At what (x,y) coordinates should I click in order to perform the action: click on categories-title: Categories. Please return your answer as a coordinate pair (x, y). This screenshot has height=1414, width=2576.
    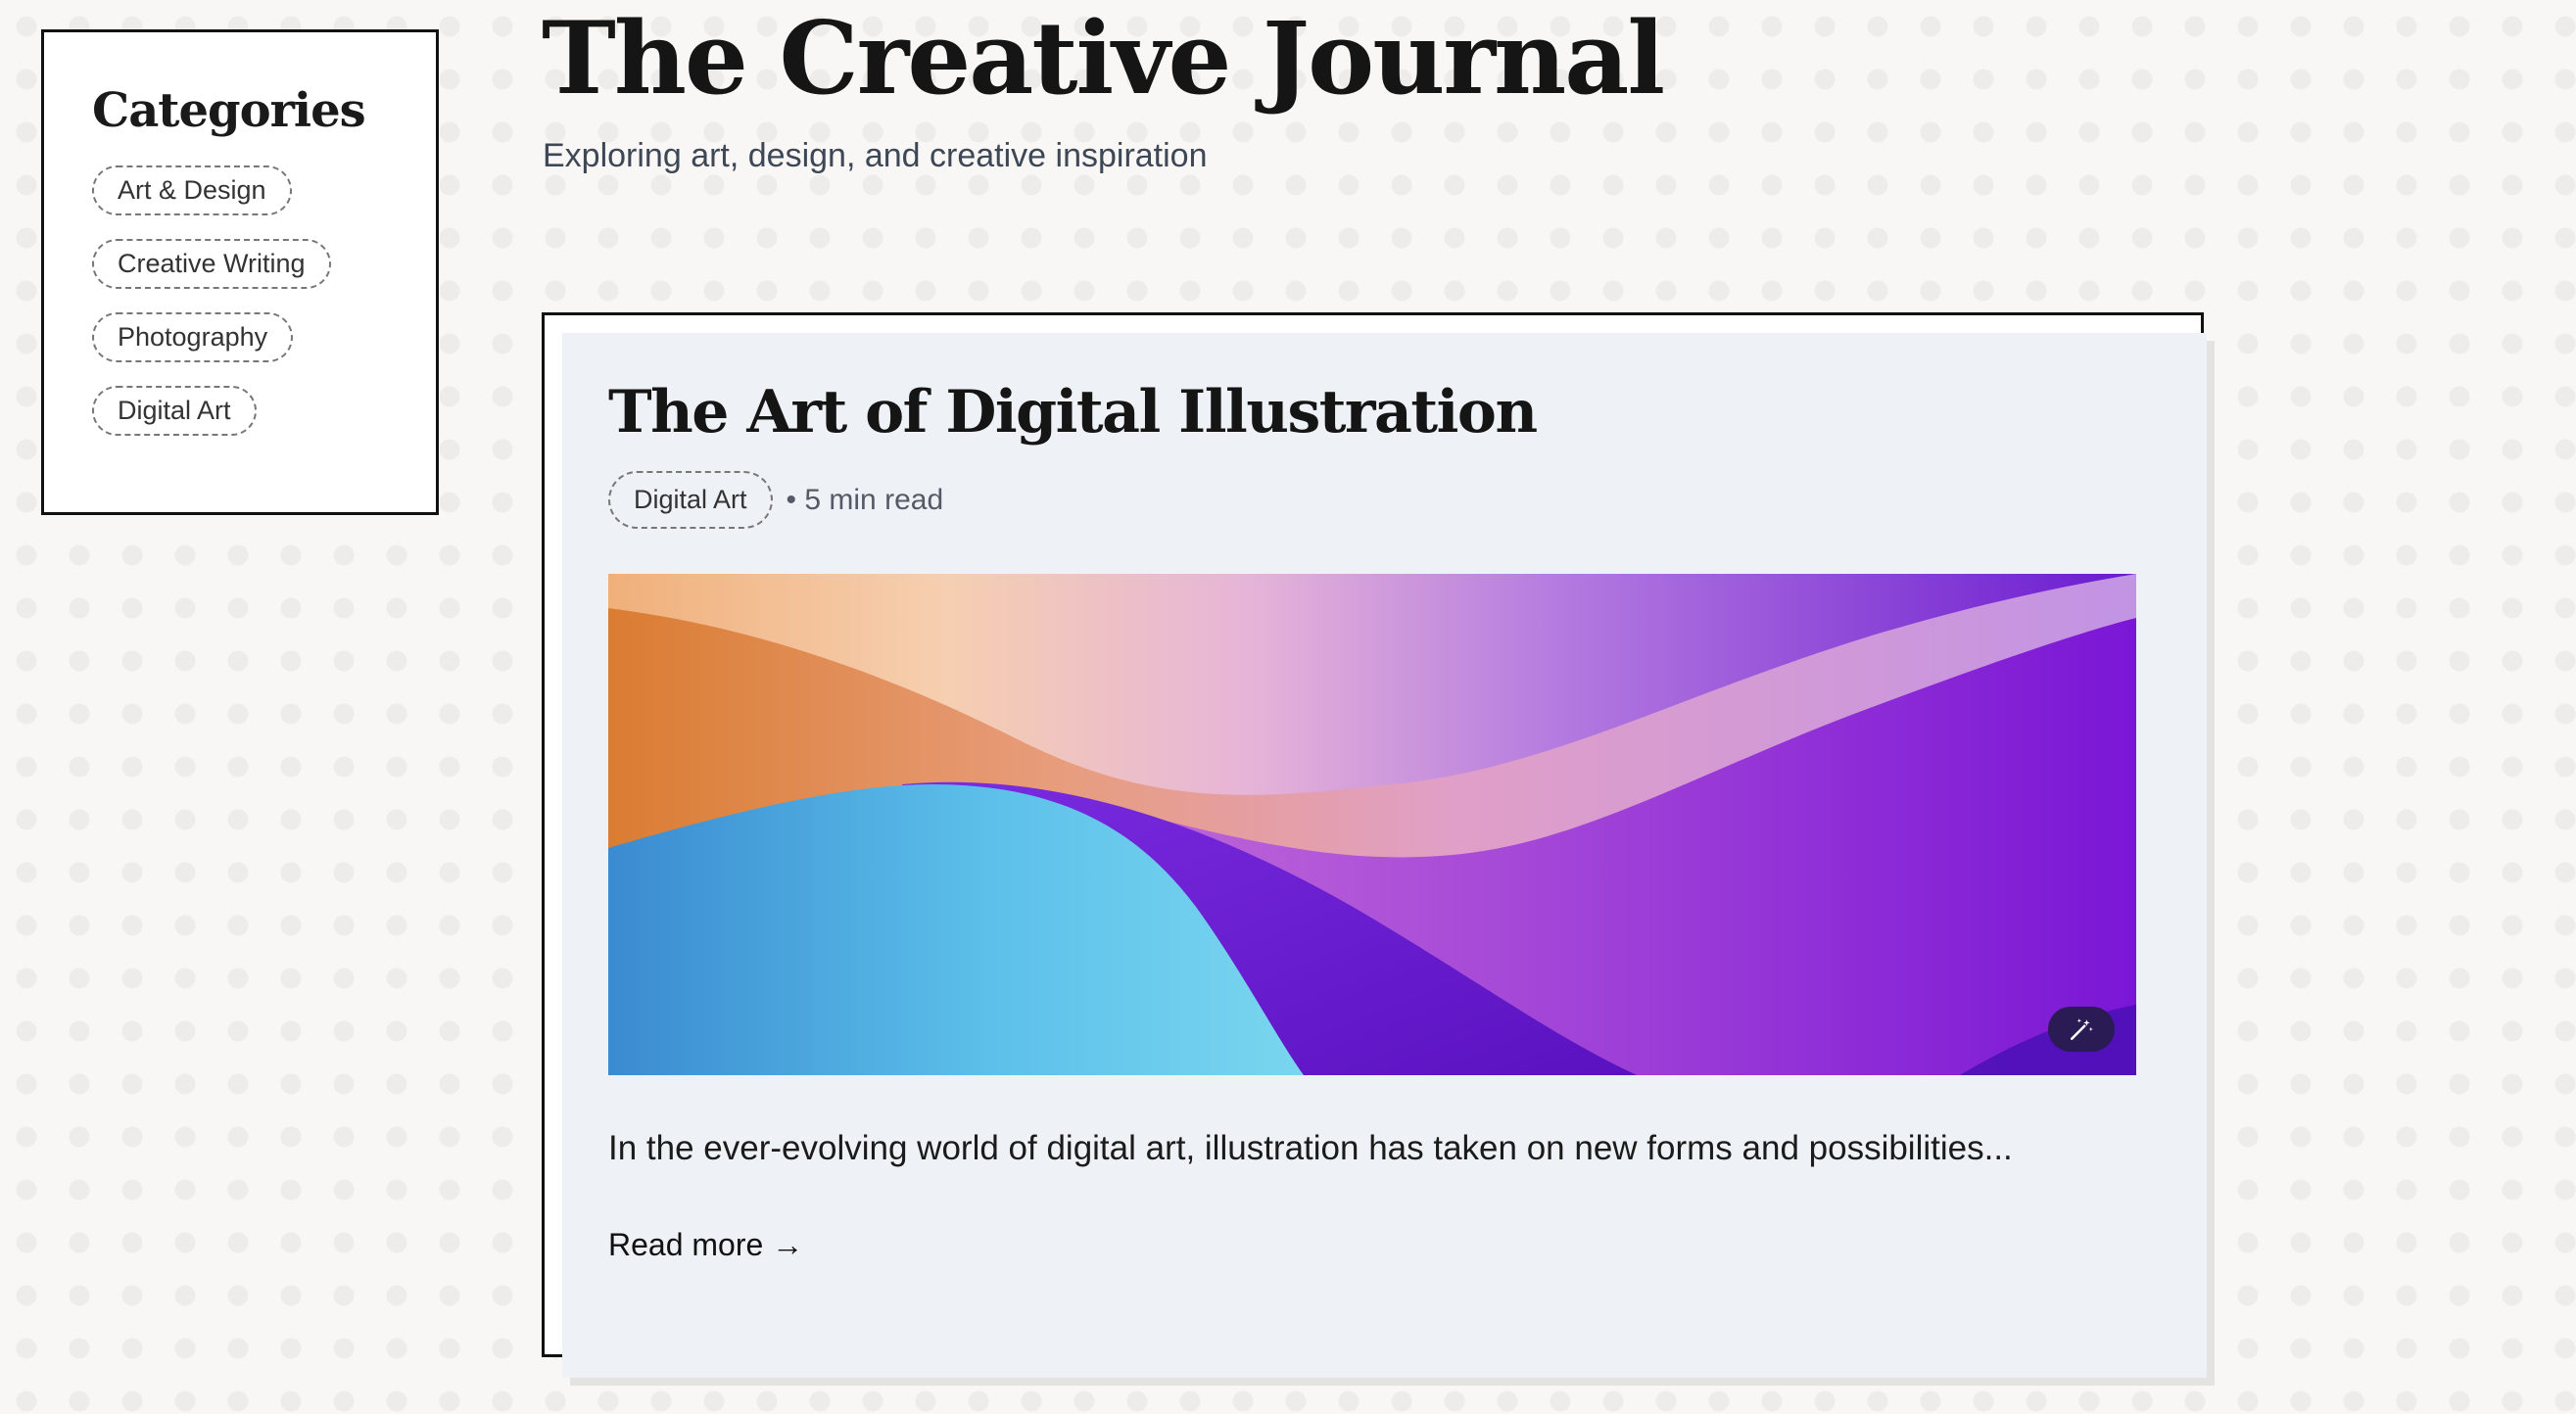
    Looking at the image, I should click on (229, 110).